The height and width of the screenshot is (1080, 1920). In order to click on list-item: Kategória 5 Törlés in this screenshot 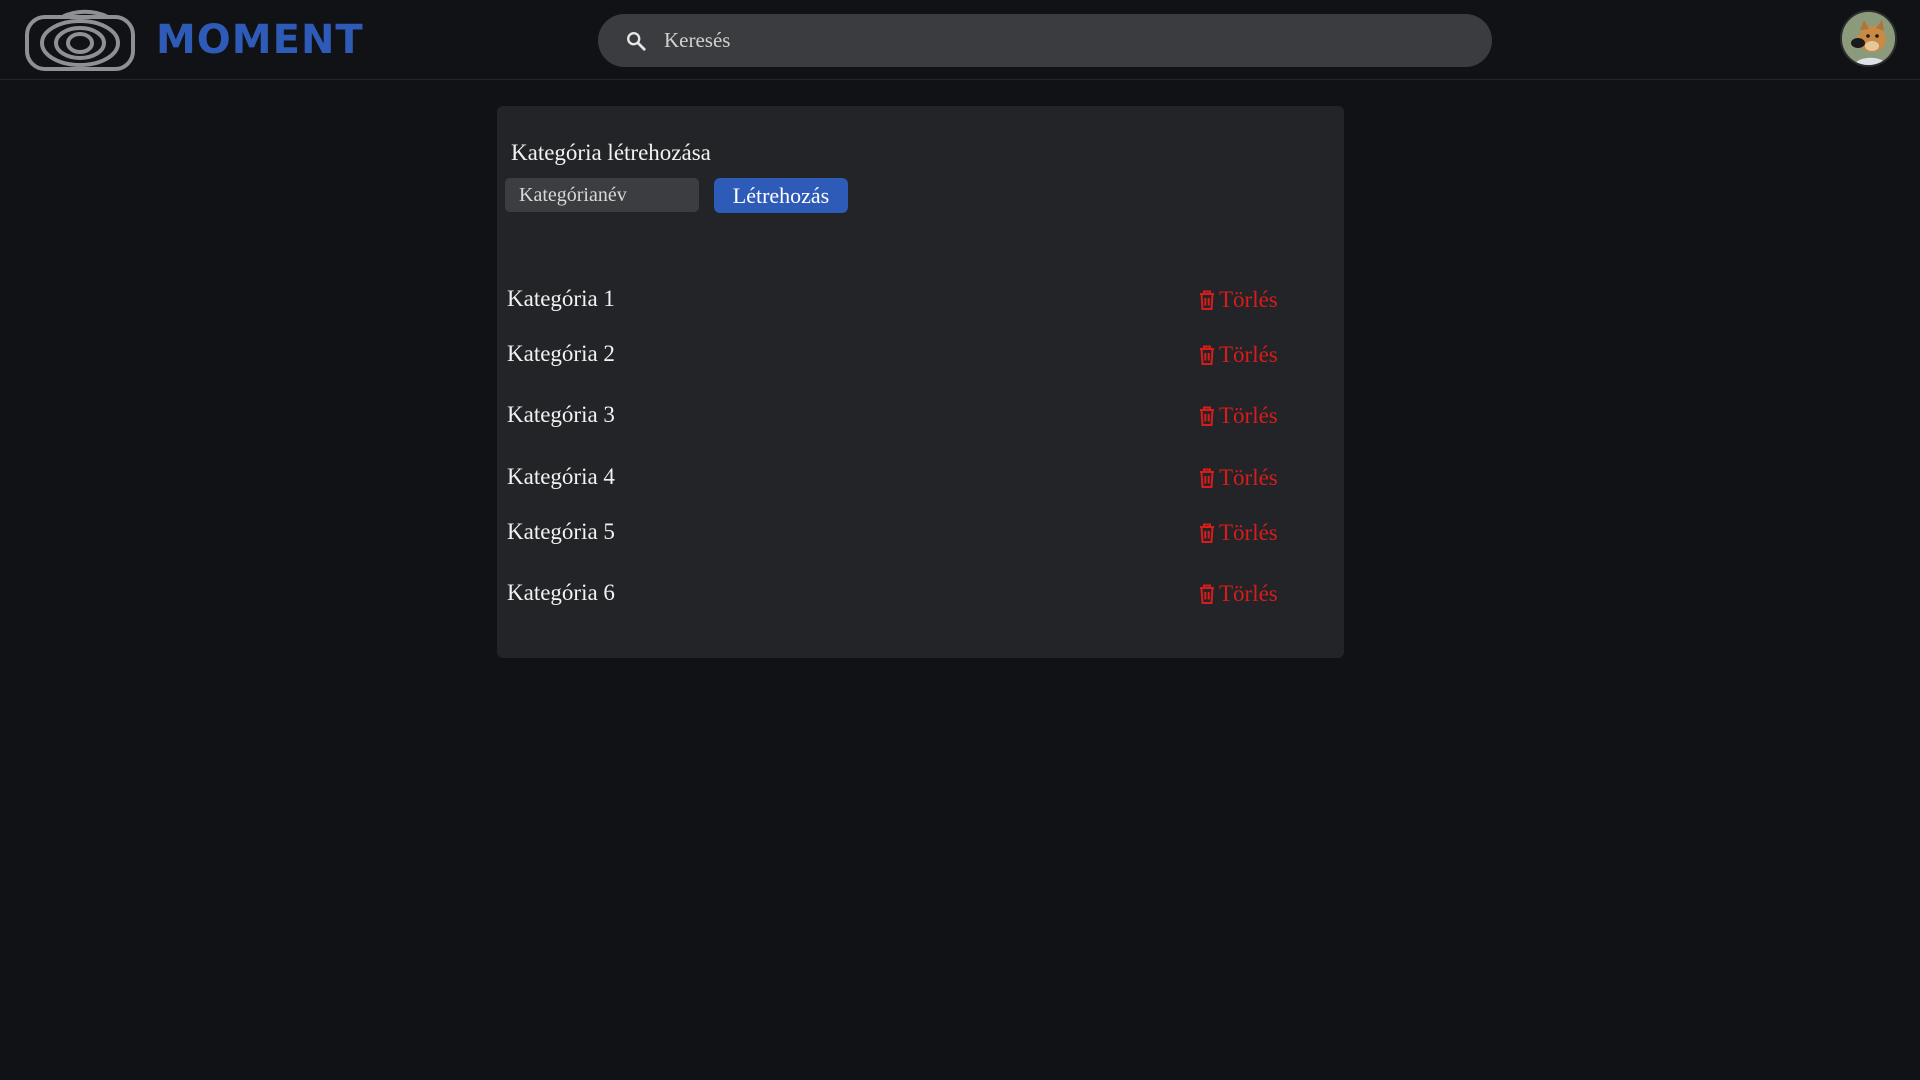, I will do `click(907, 533)`.